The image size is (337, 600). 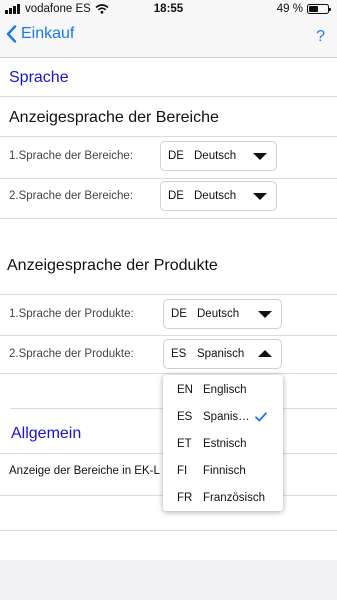 I want to click on product-language-2-select: ES Spanisch, so click(x=222, y=354).